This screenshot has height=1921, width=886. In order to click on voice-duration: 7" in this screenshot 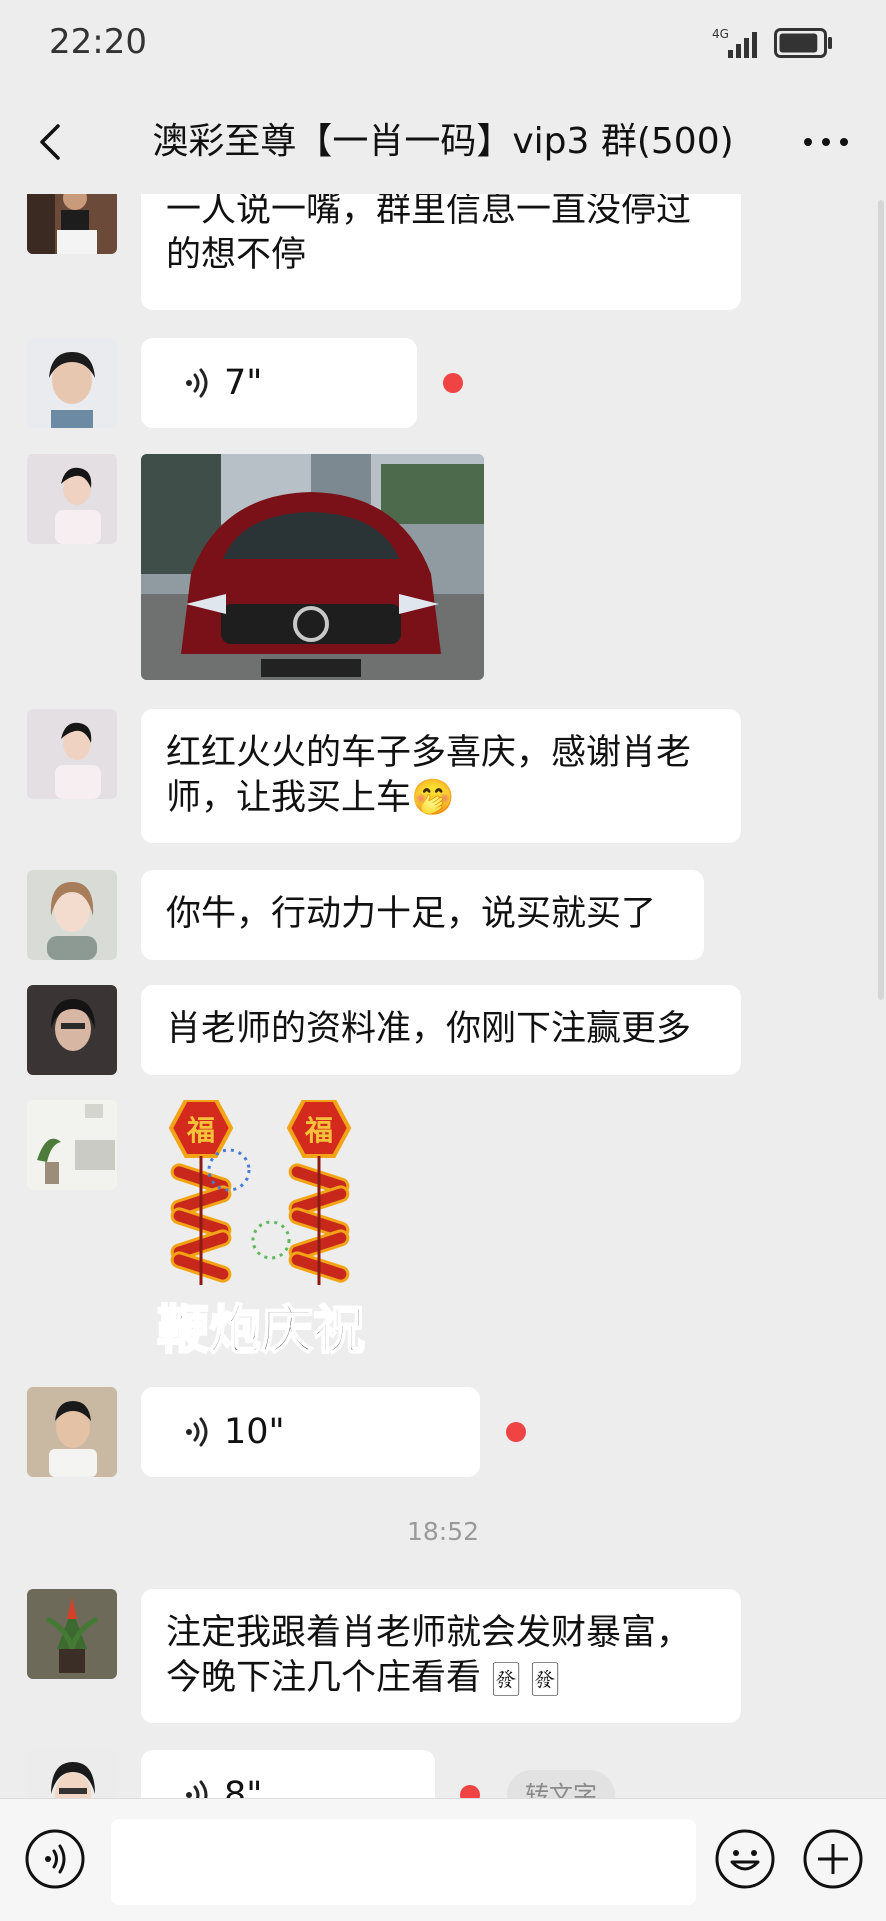, I will do `click(243, 382)`.